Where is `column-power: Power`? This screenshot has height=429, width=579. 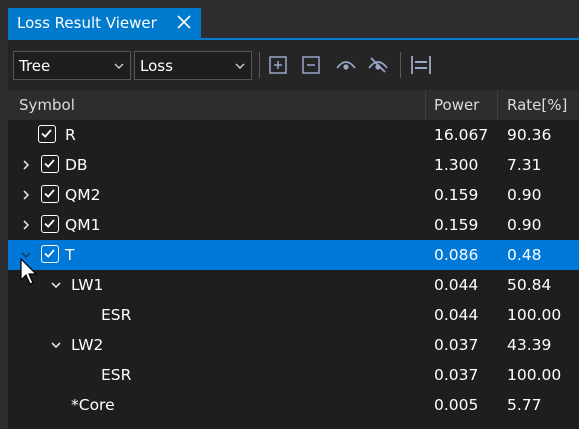 column-power: Power is located at coordinates (456, 105).